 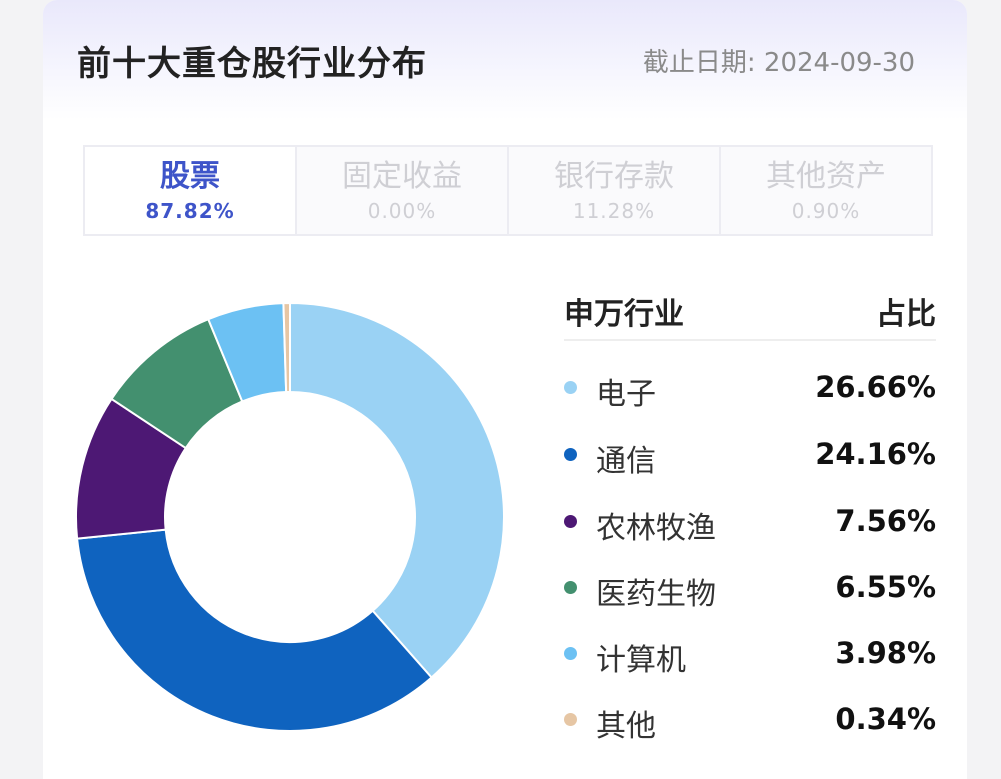 What do you see at coordinates (190, 176) in the screenshot?
I see `tab-label: 股票` at bounding box center [190, 176].